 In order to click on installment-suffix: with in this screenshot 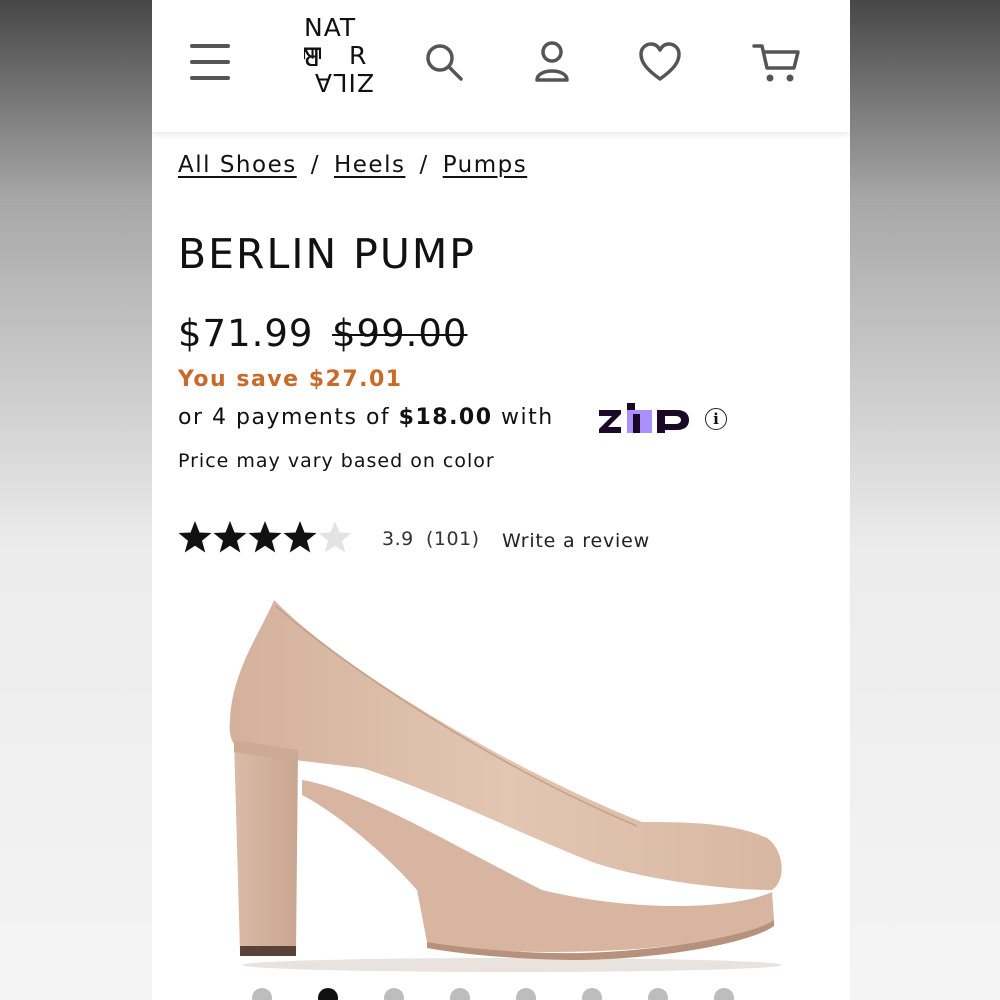, I will do `click(523, 417)`.